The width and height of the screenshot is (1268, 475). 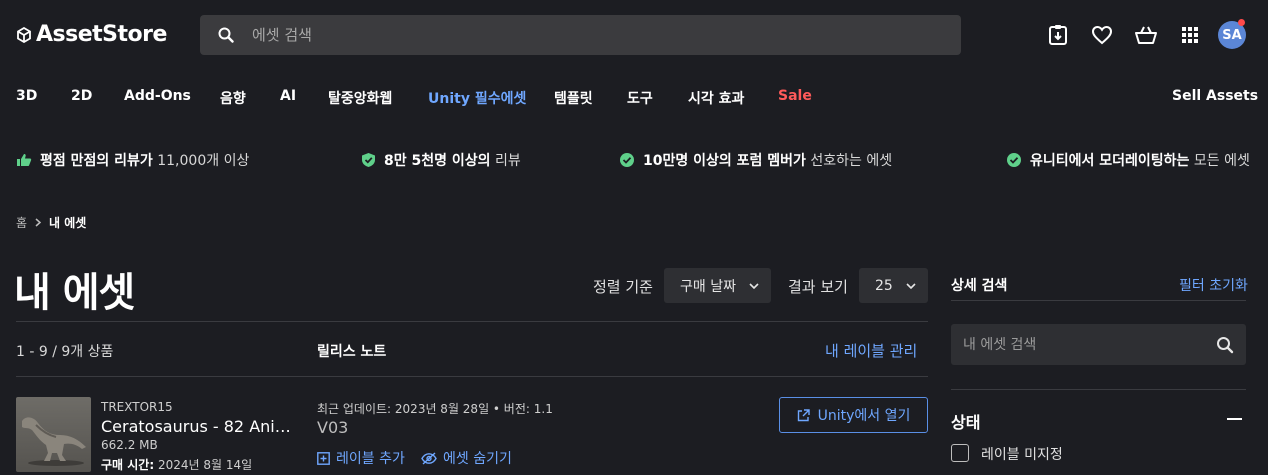 I want to click on trust-forum-rest: 선호하는 에셋, so click(x=849, y=161).